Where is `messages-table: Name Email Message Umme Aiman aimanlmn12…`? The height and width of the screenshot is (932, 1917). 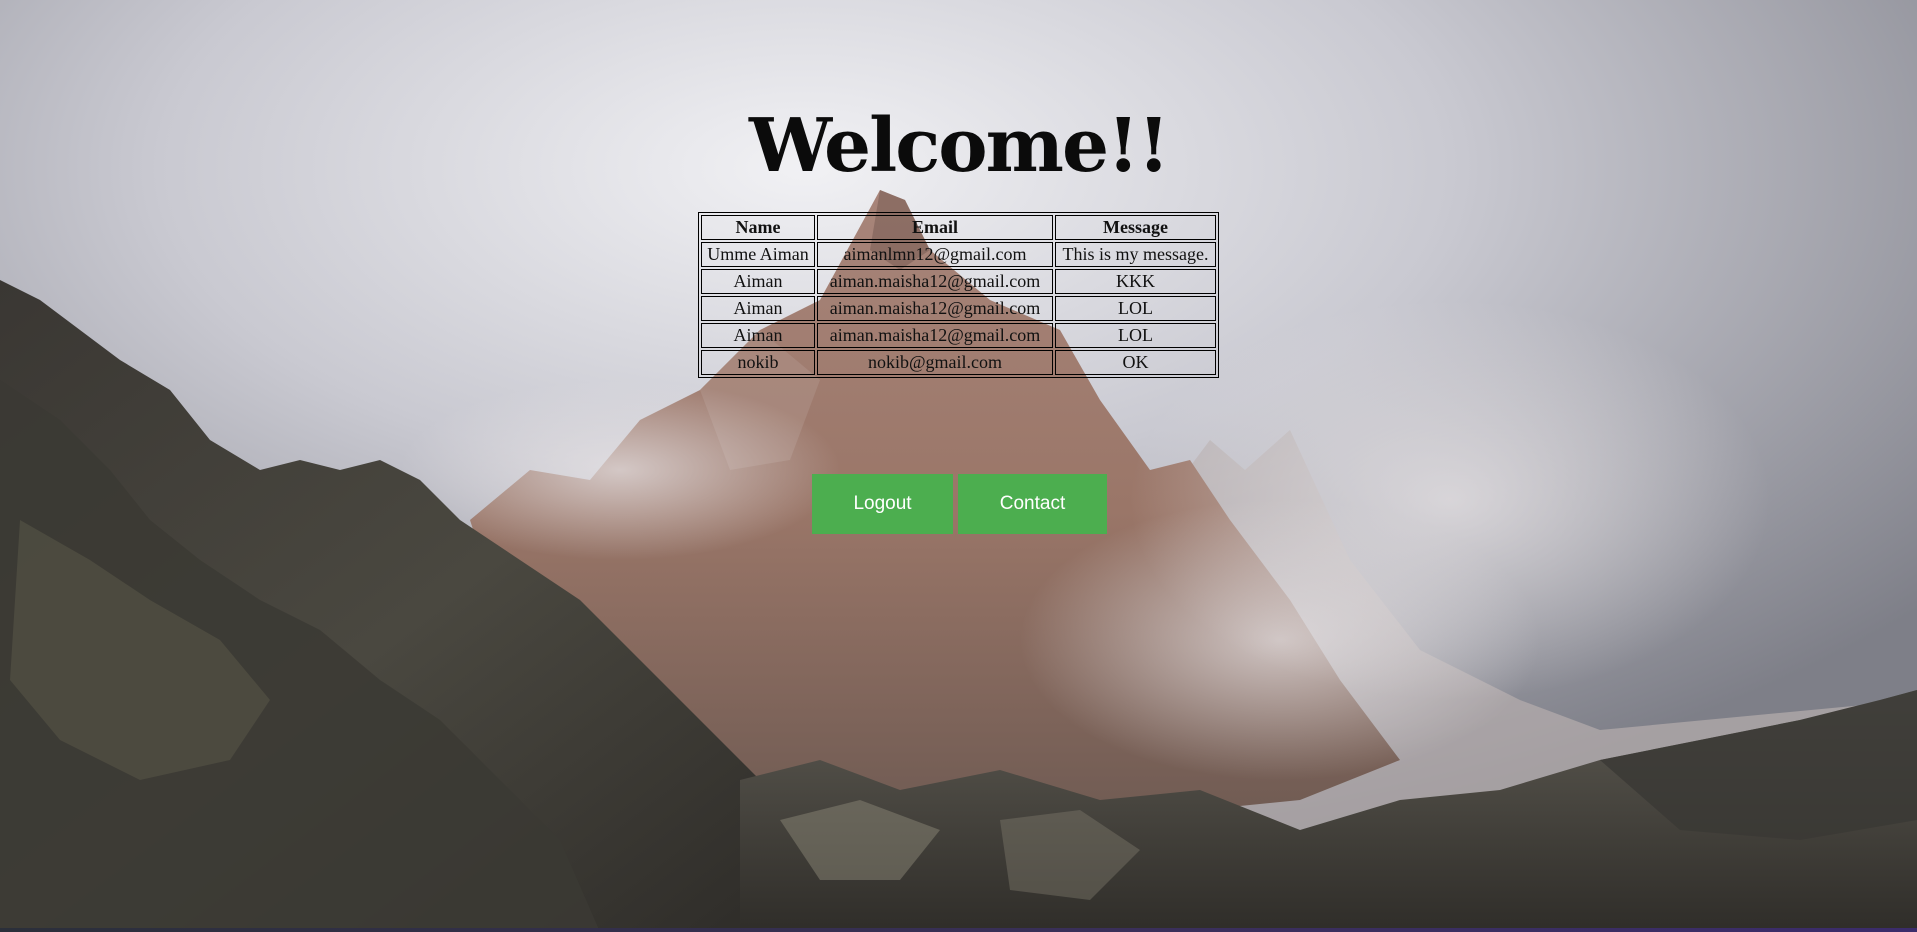 messages-table: Name Email Message Umme Aiman aimanlmn12… is located at coordinates (958, 295).